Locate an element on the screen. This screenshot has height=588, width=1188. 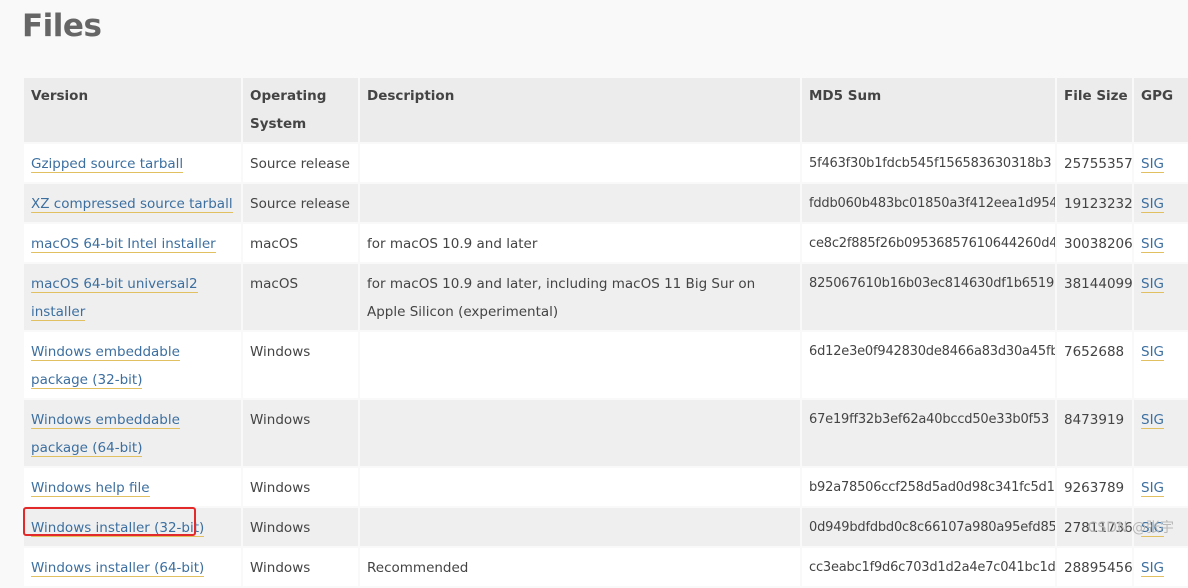
description-cell: for macOS 10.9 and later is located at coordinates (580, 243).